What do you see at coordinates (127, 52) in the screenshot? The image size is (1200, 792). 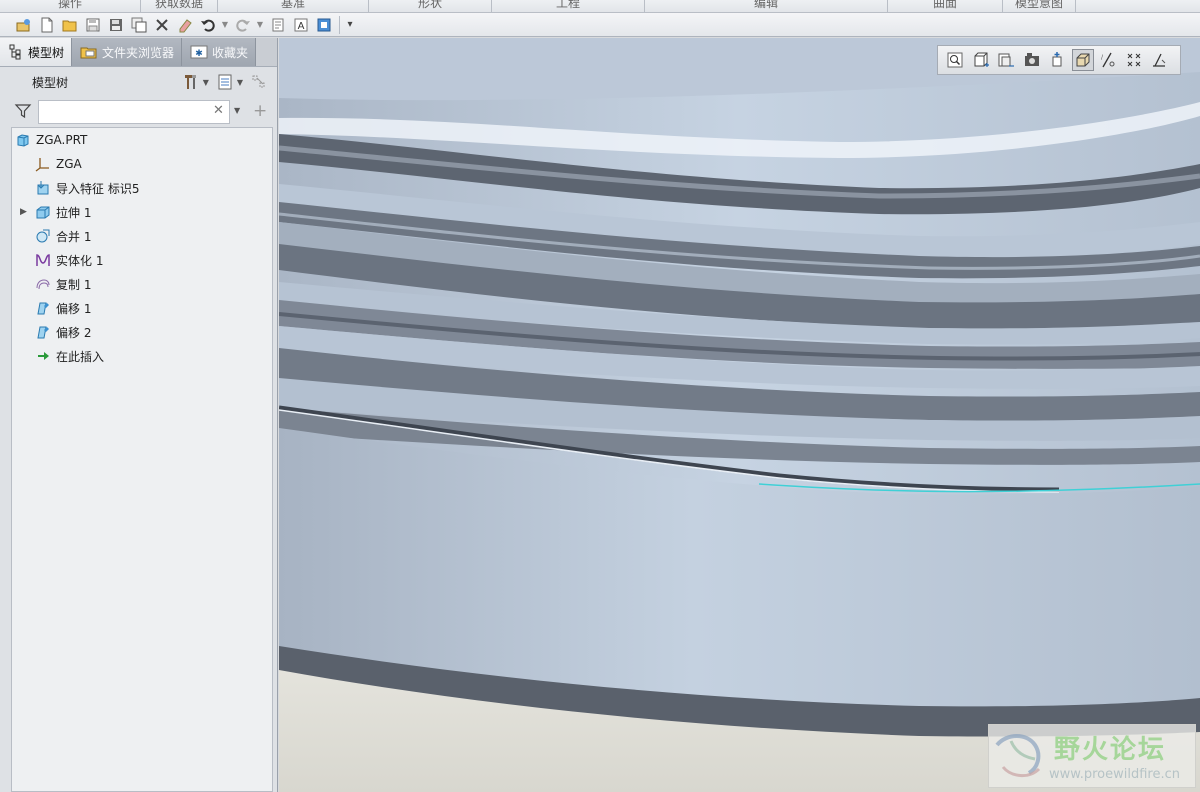 I see `tab-folder-browser: 文件夹浏览器` at bounding box center [127, 52].